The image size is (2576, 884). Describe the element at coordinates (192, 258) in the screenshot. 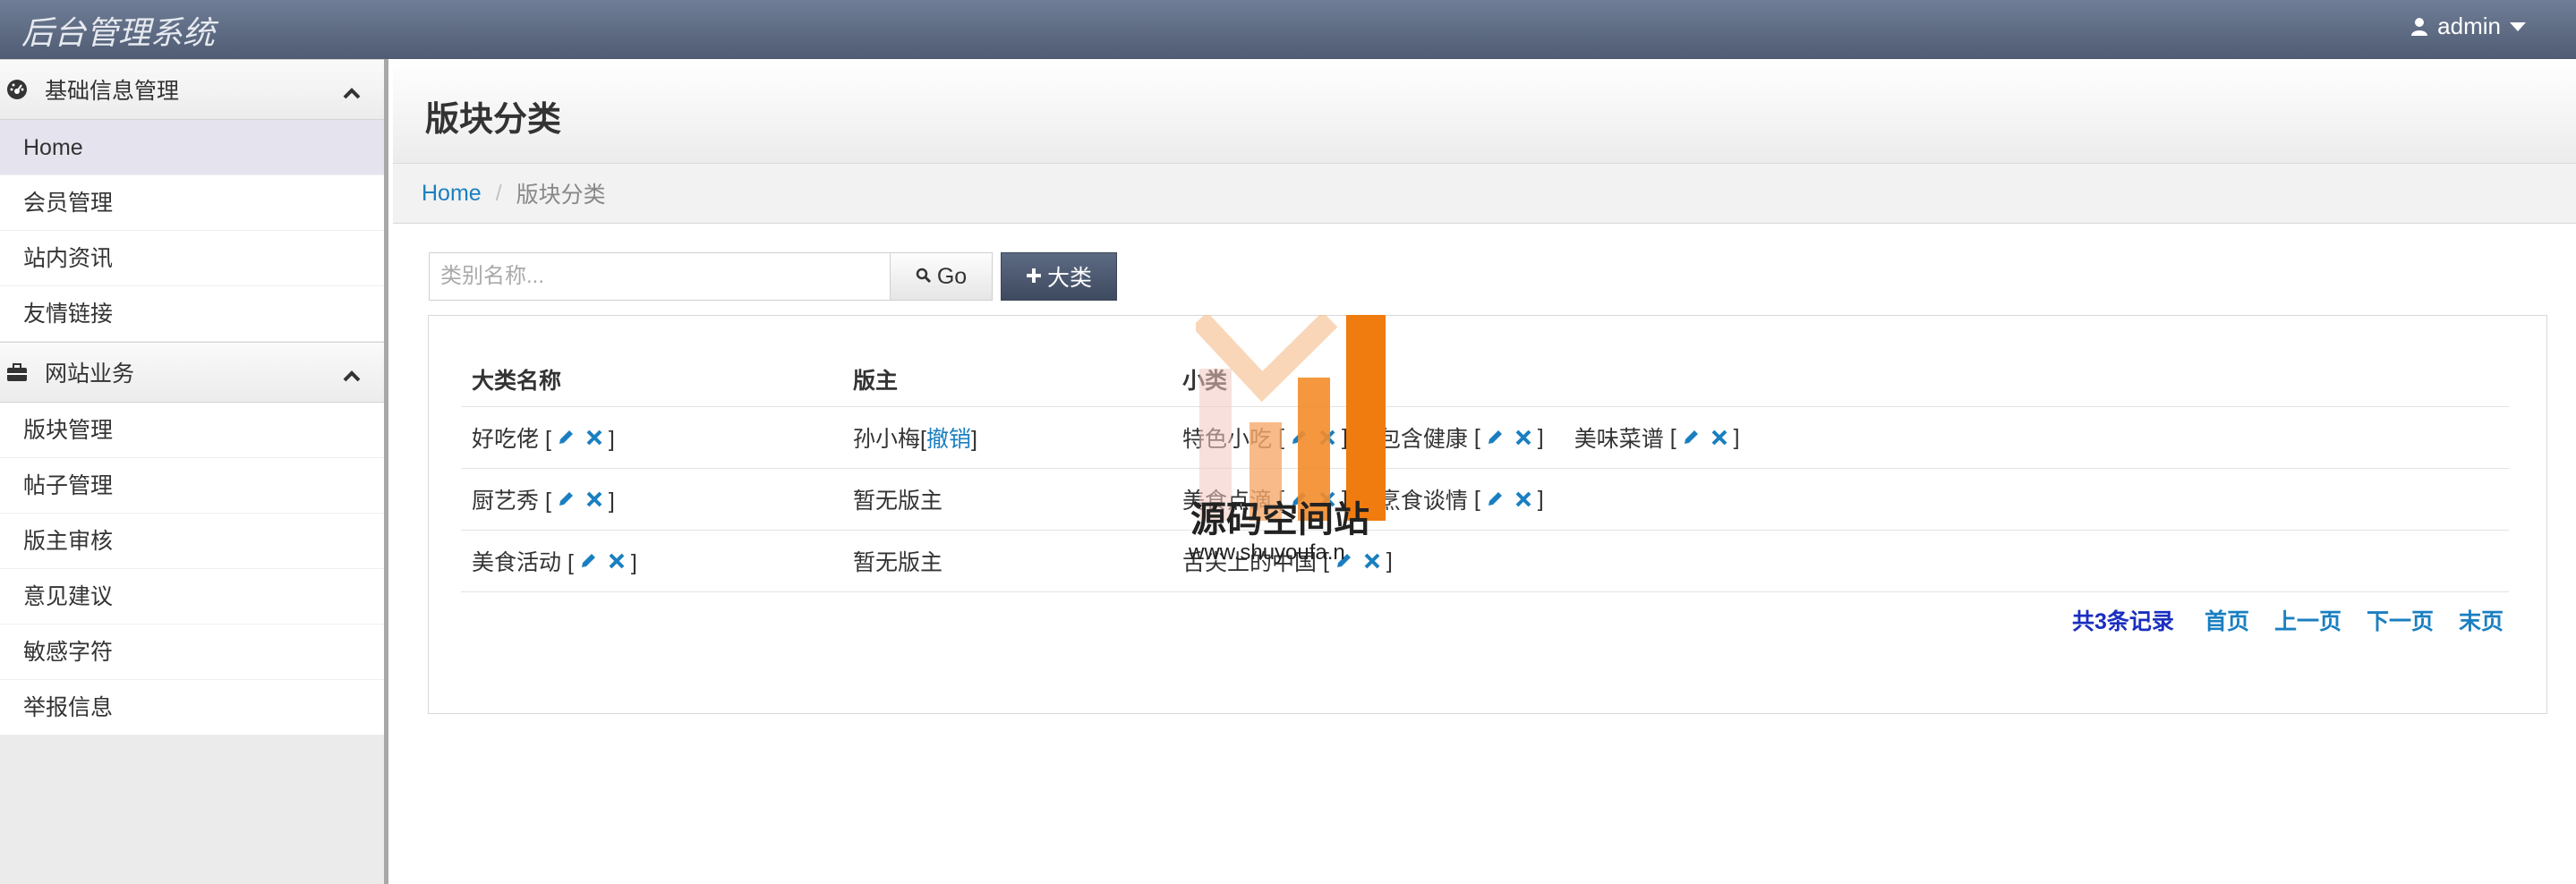

I see `sidebar-item-news: 站内资讯` at that location.